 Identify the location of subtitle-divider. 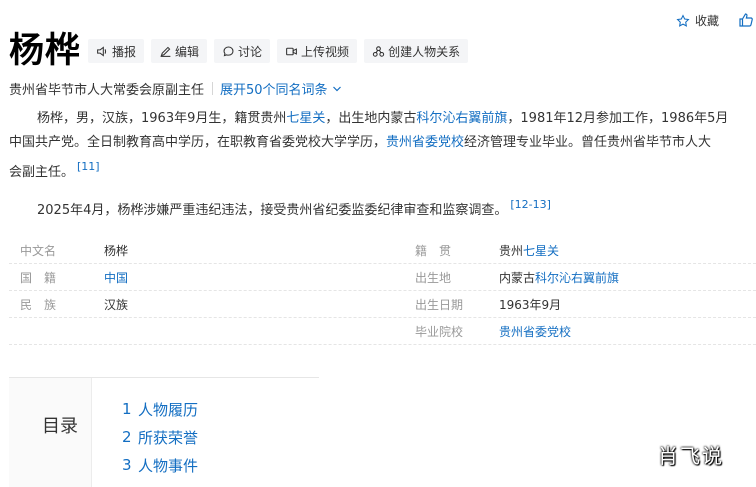
(213, 88).